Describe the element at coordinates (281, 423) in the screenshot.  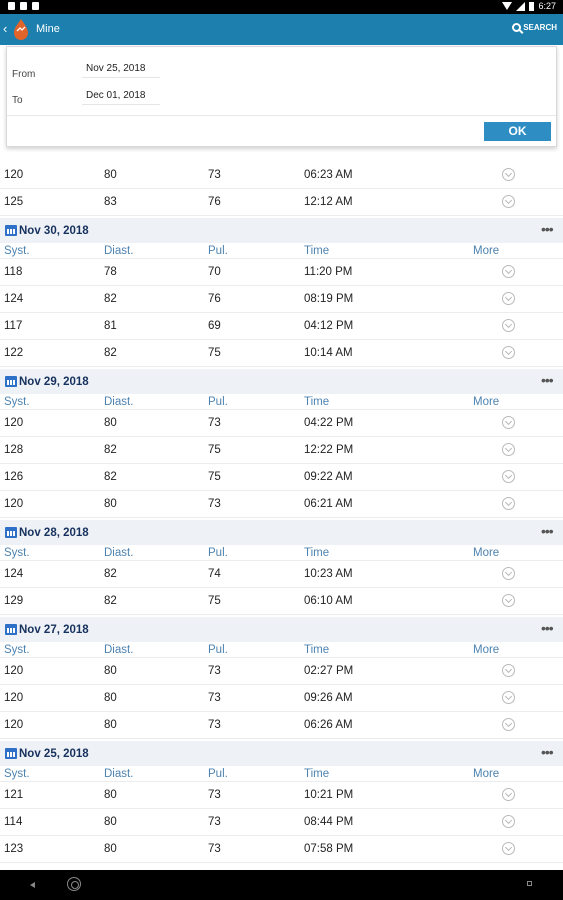
I see `table-row: 120 80 73 04:22 PM` at that location.